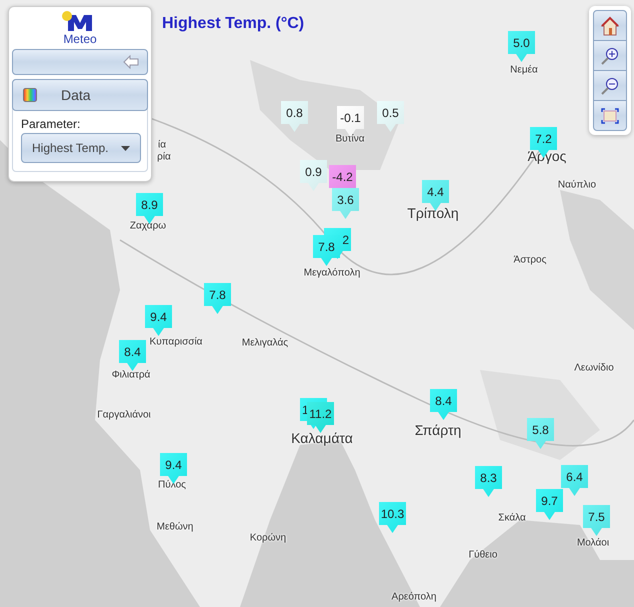 Image resolution: width=634 pixels, height=607 pixels. I want to click on place-label: Φιλιατρά, so click(131, 375).